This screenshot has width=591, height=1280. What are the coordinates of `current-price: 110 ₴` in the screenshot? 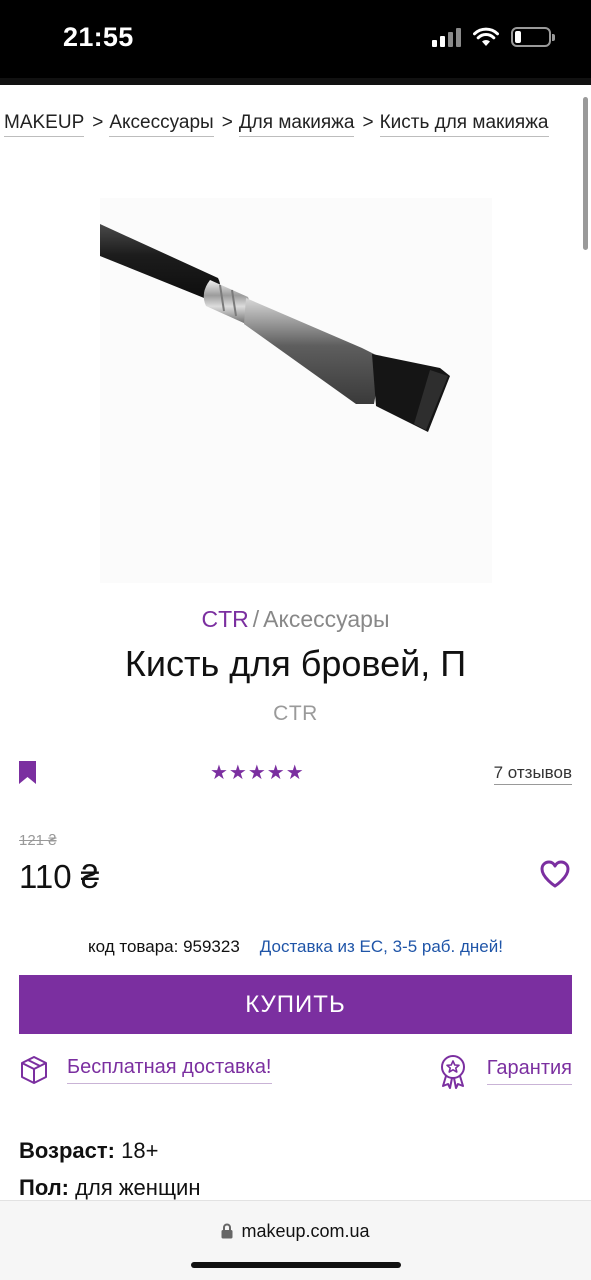 It's located at (59, 876).